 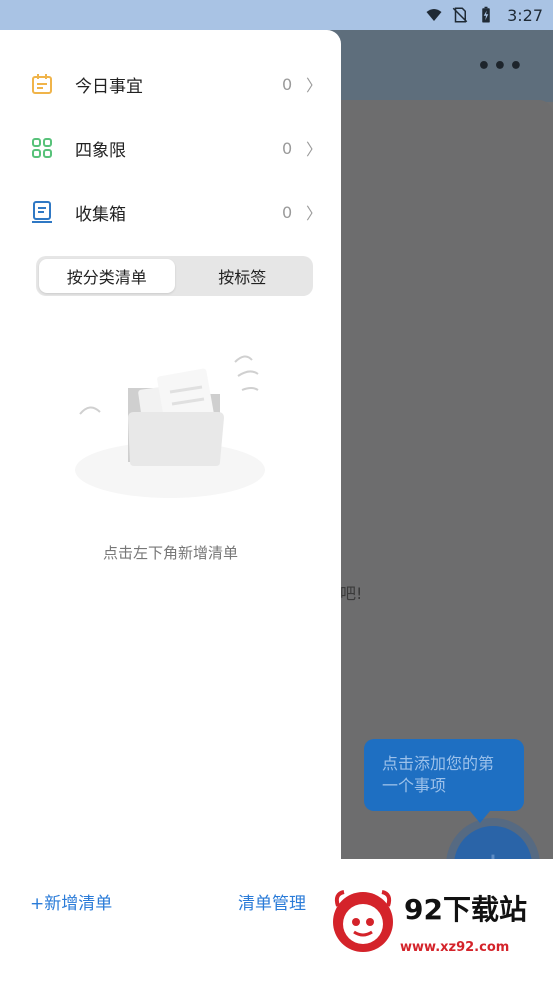 I want to click on tab-by-tag: 按标签, so click(x=243, y=276).